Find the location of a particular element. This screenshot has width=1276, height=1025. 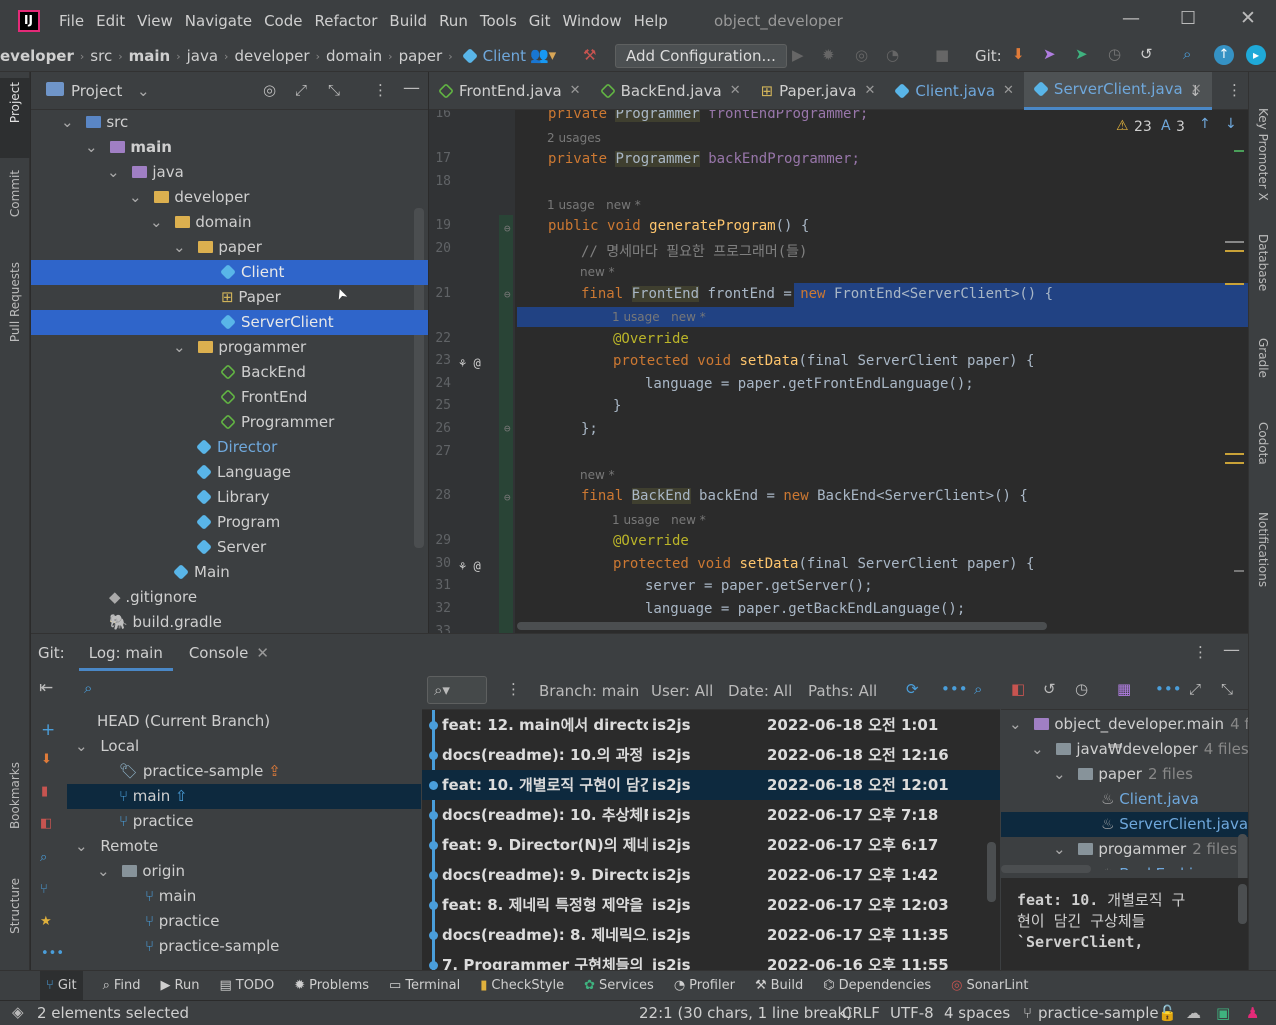

menu-edit: Edit is located at coordinates (110, 21).